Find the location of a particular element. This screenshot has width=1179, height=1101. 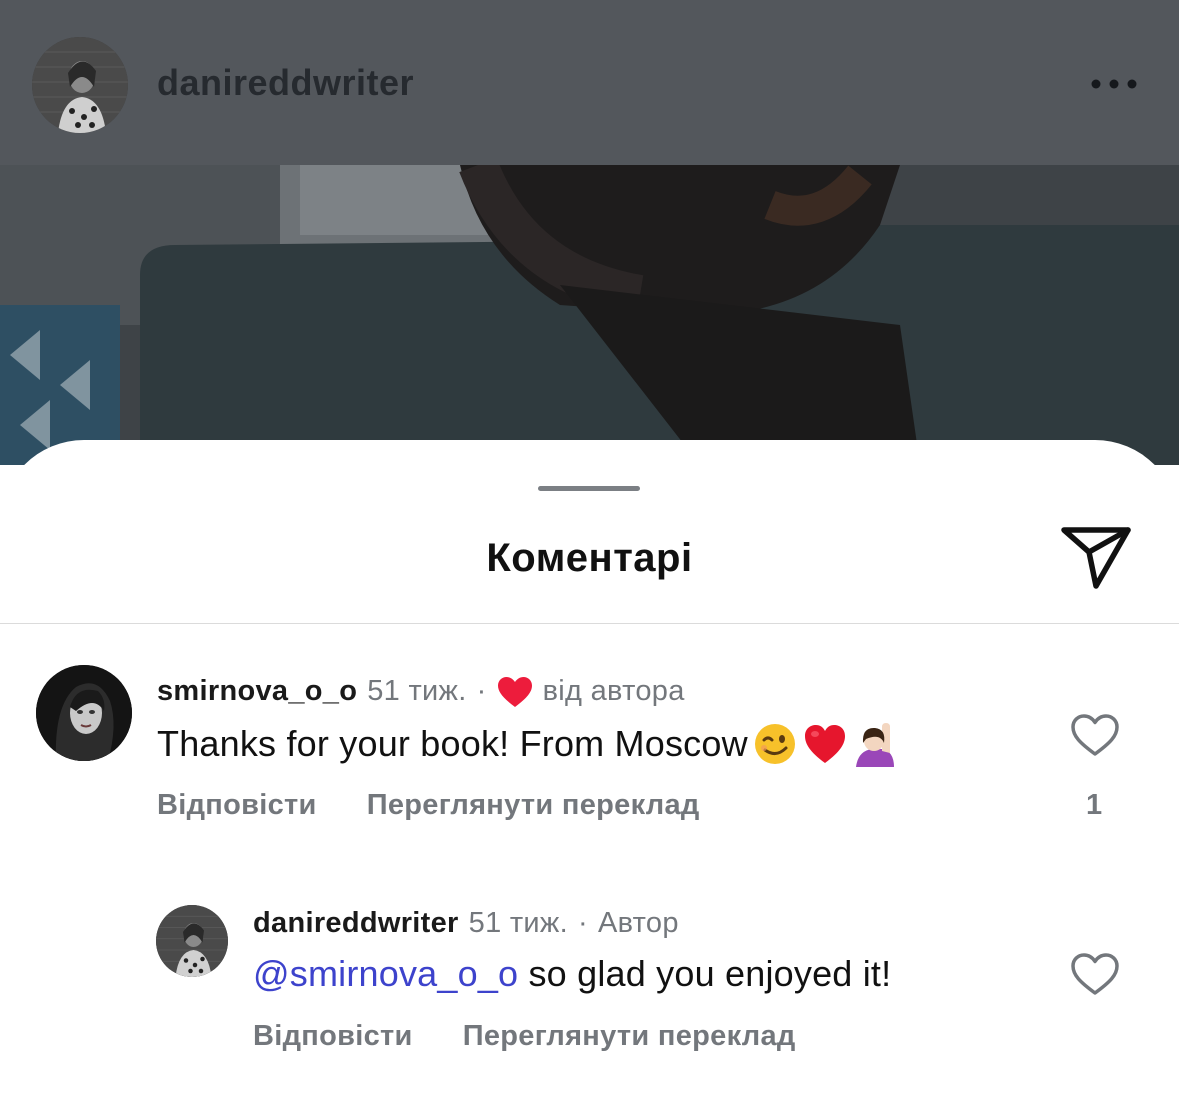

wink-emoji-icon is located at coordinates (774, 744).